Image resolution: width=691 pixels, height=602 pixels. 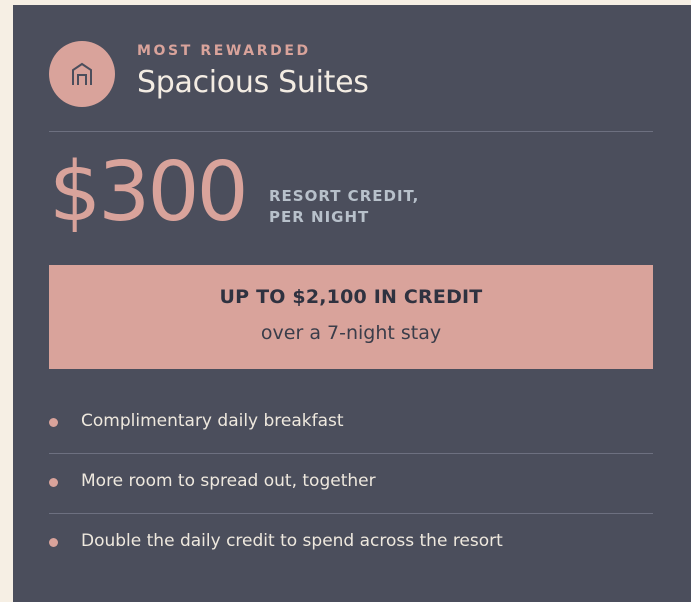 What do you see at coordinates (351, 333) in the screenshot?
I see `credit-subline: over a 7-night stay` at bounding box center [351, 333].